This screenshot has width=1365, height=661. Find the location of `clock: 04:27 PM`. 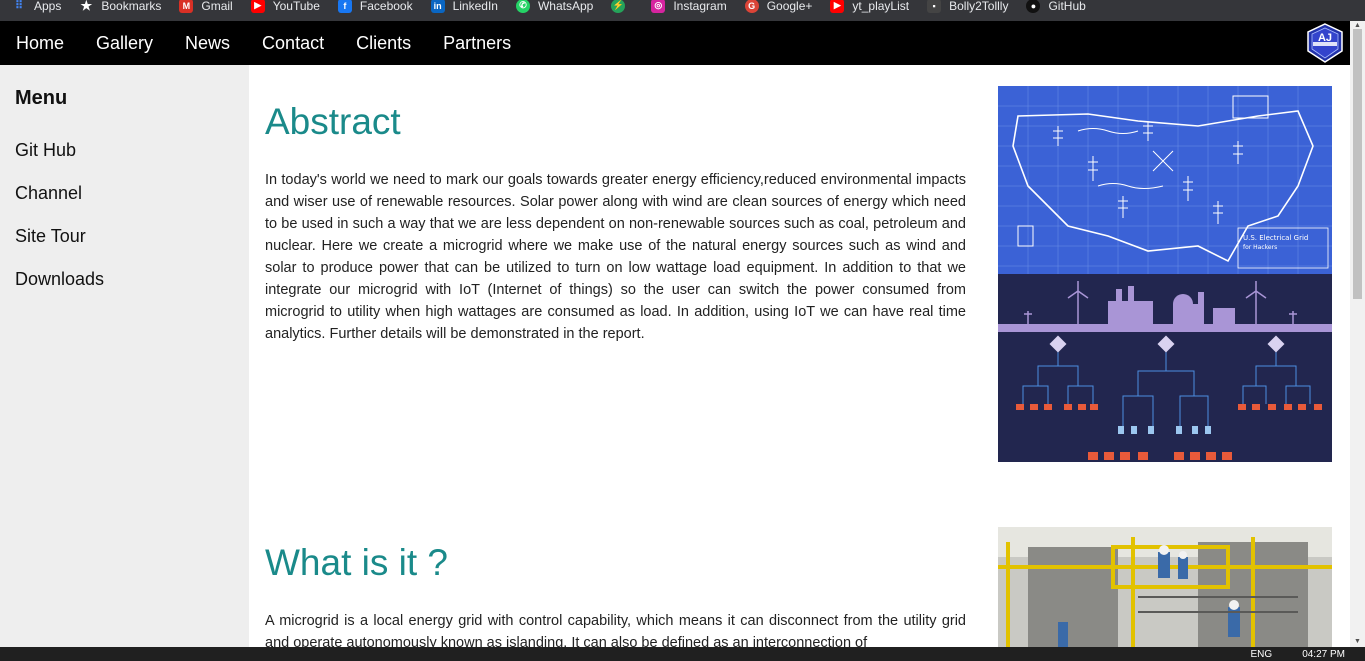

clock: 04:27 PM is located at coordinates (1323, 654).